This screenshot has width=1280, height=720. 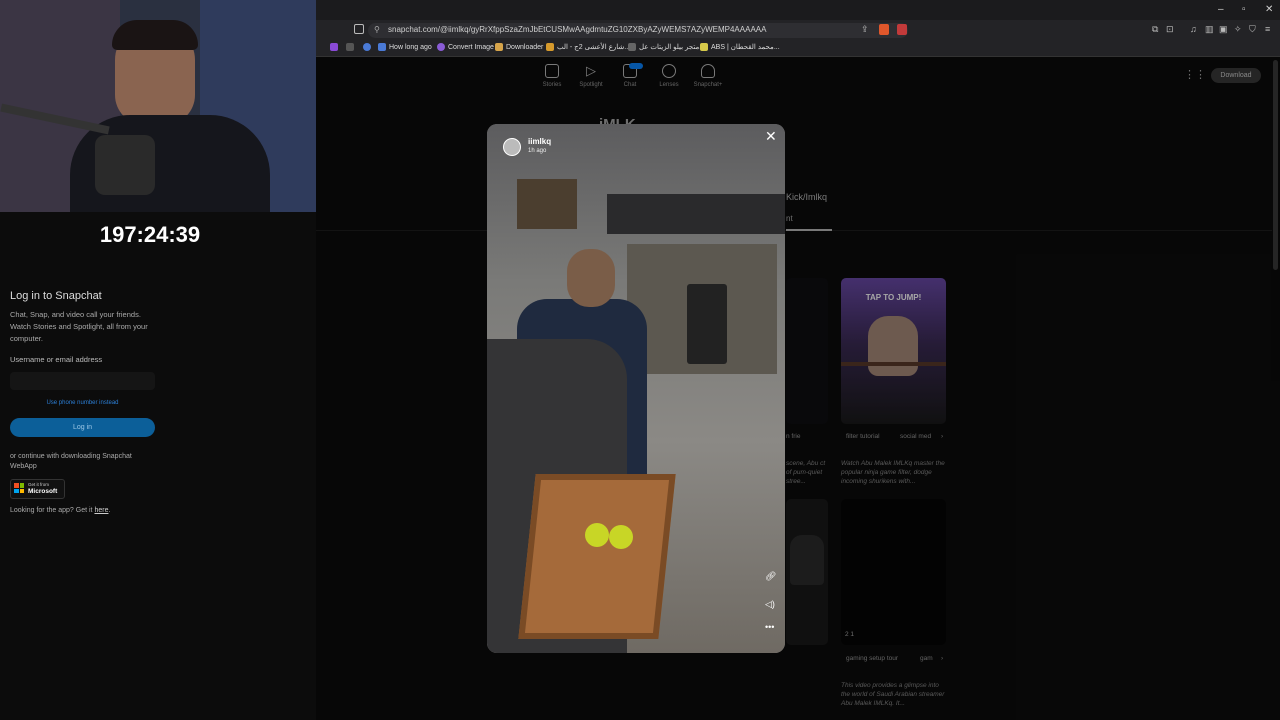 I want to click on app-prompt-text: Looking for the app? Get it, so click(x=52, y=510).